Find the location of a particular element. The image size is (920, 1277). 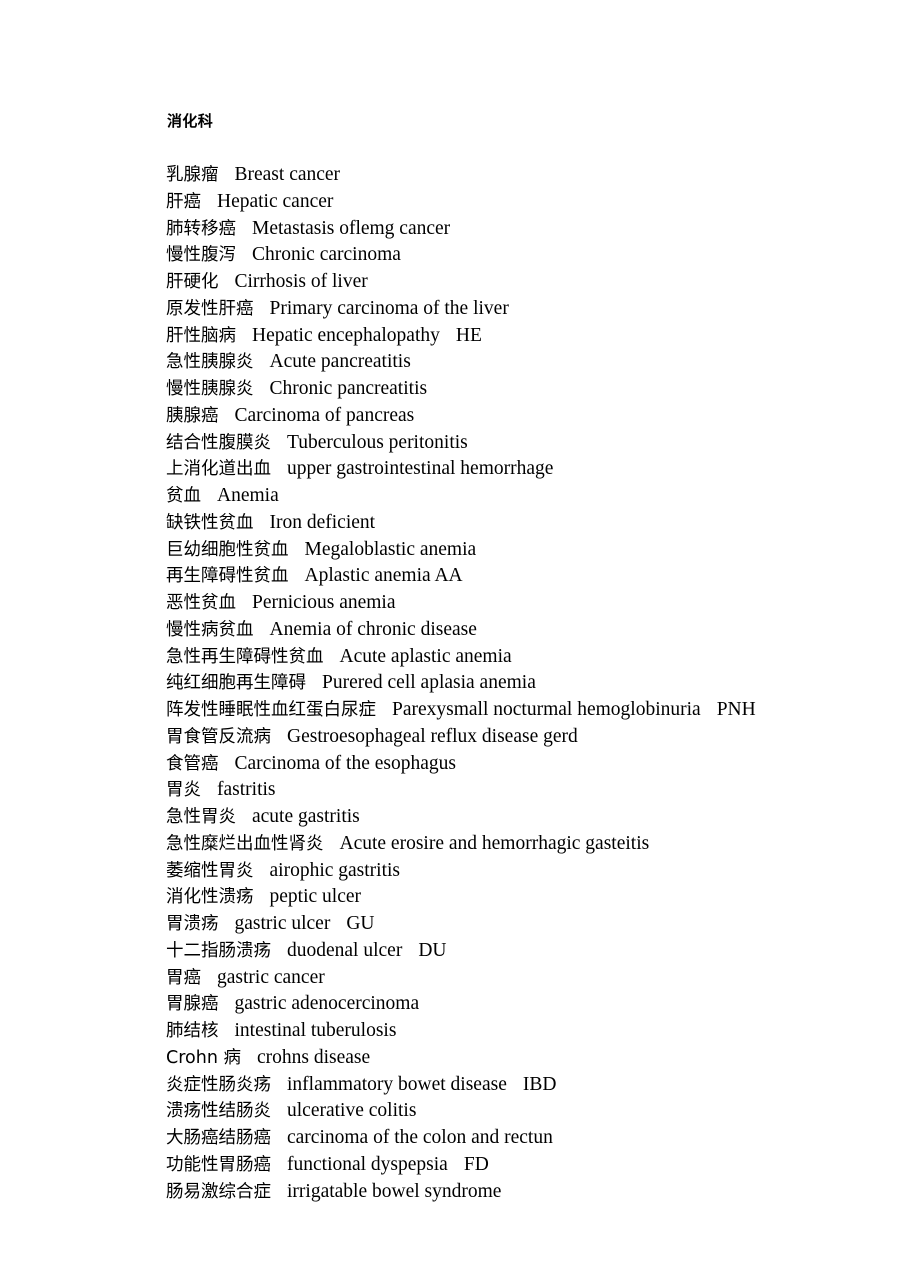

list-item: 胃癌 gastric cancer is located at coordinates (516, 978).